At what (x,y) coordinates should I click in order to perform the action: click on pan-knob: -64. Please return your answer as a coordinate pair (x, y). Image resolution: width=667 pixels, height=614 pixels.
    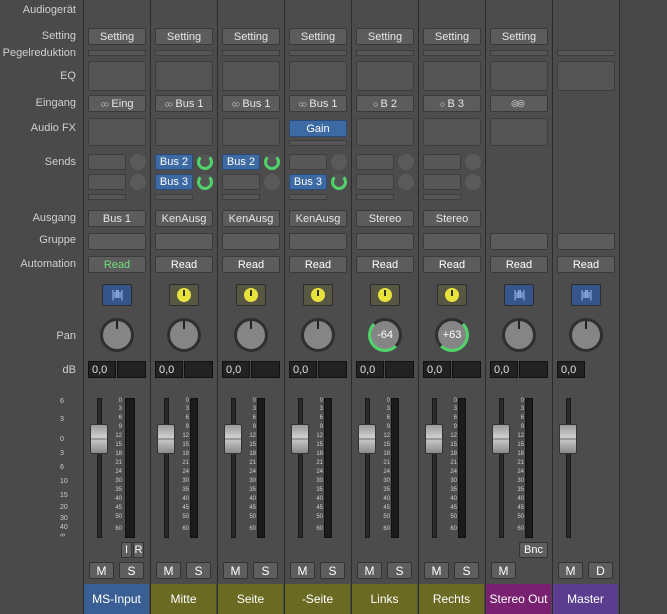
    Looking at the image, I should click on (385, 335).